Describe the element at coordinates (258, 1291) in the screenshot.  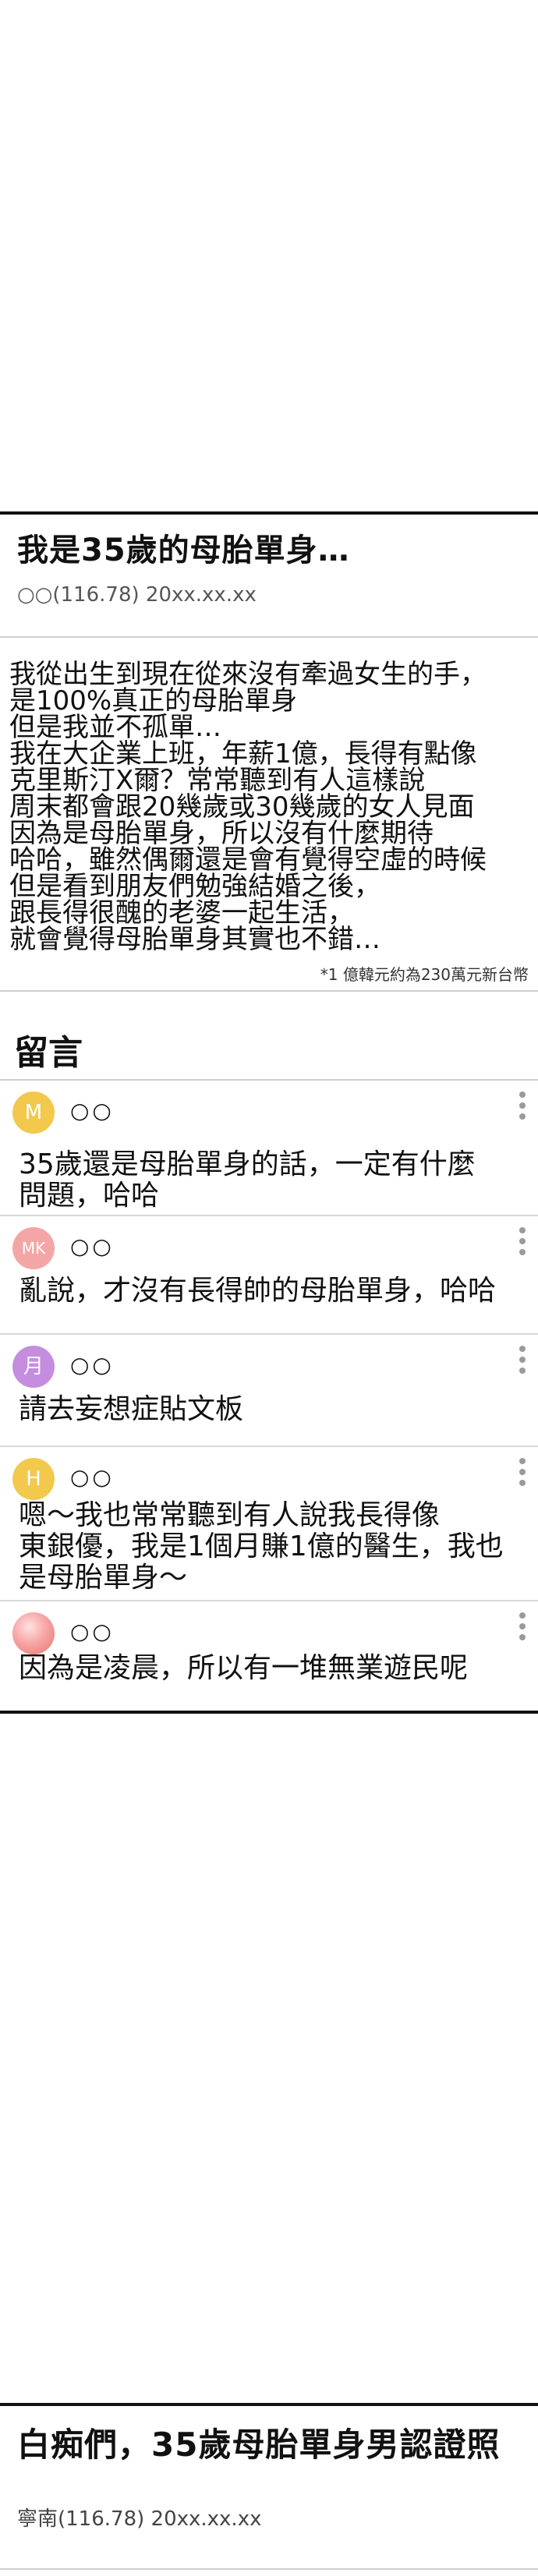
I see `comment-line: 亂說，才沒有長得帥的母胎單身，哈哈` at that location.